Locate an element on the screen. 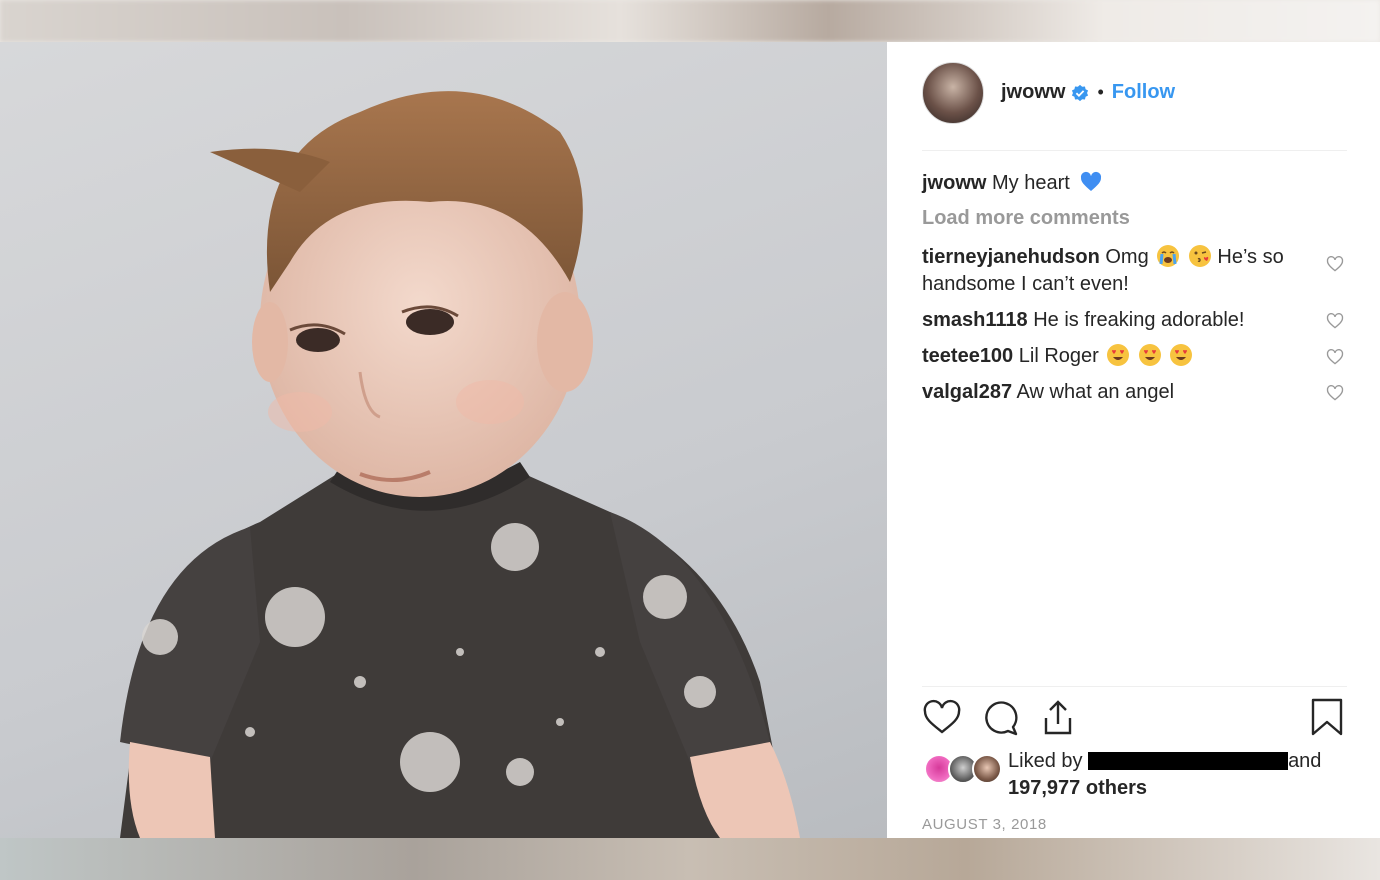 The width and height of the screenshot is (1380, 880). likes-text: Liked by and 197,977 others is located at coordinates (1178, 775).